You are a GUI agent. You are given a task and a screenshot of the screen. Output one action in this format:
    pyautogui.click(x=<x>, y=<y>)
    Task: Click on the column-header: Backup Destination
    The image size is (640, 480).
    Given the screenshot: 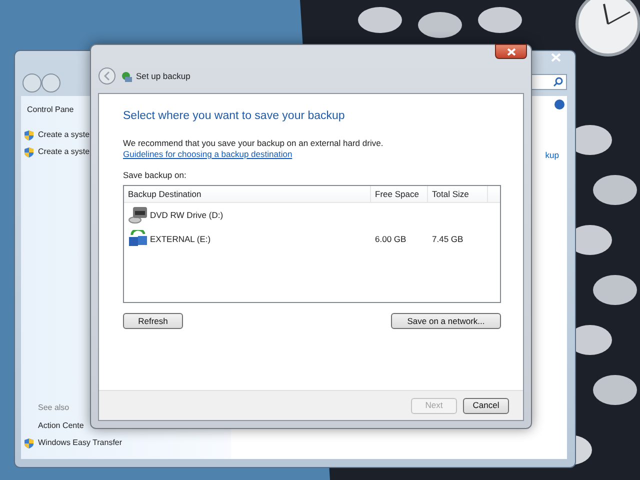 What is the action you would take?
    pyautogui.click(x=165, y=194)
    